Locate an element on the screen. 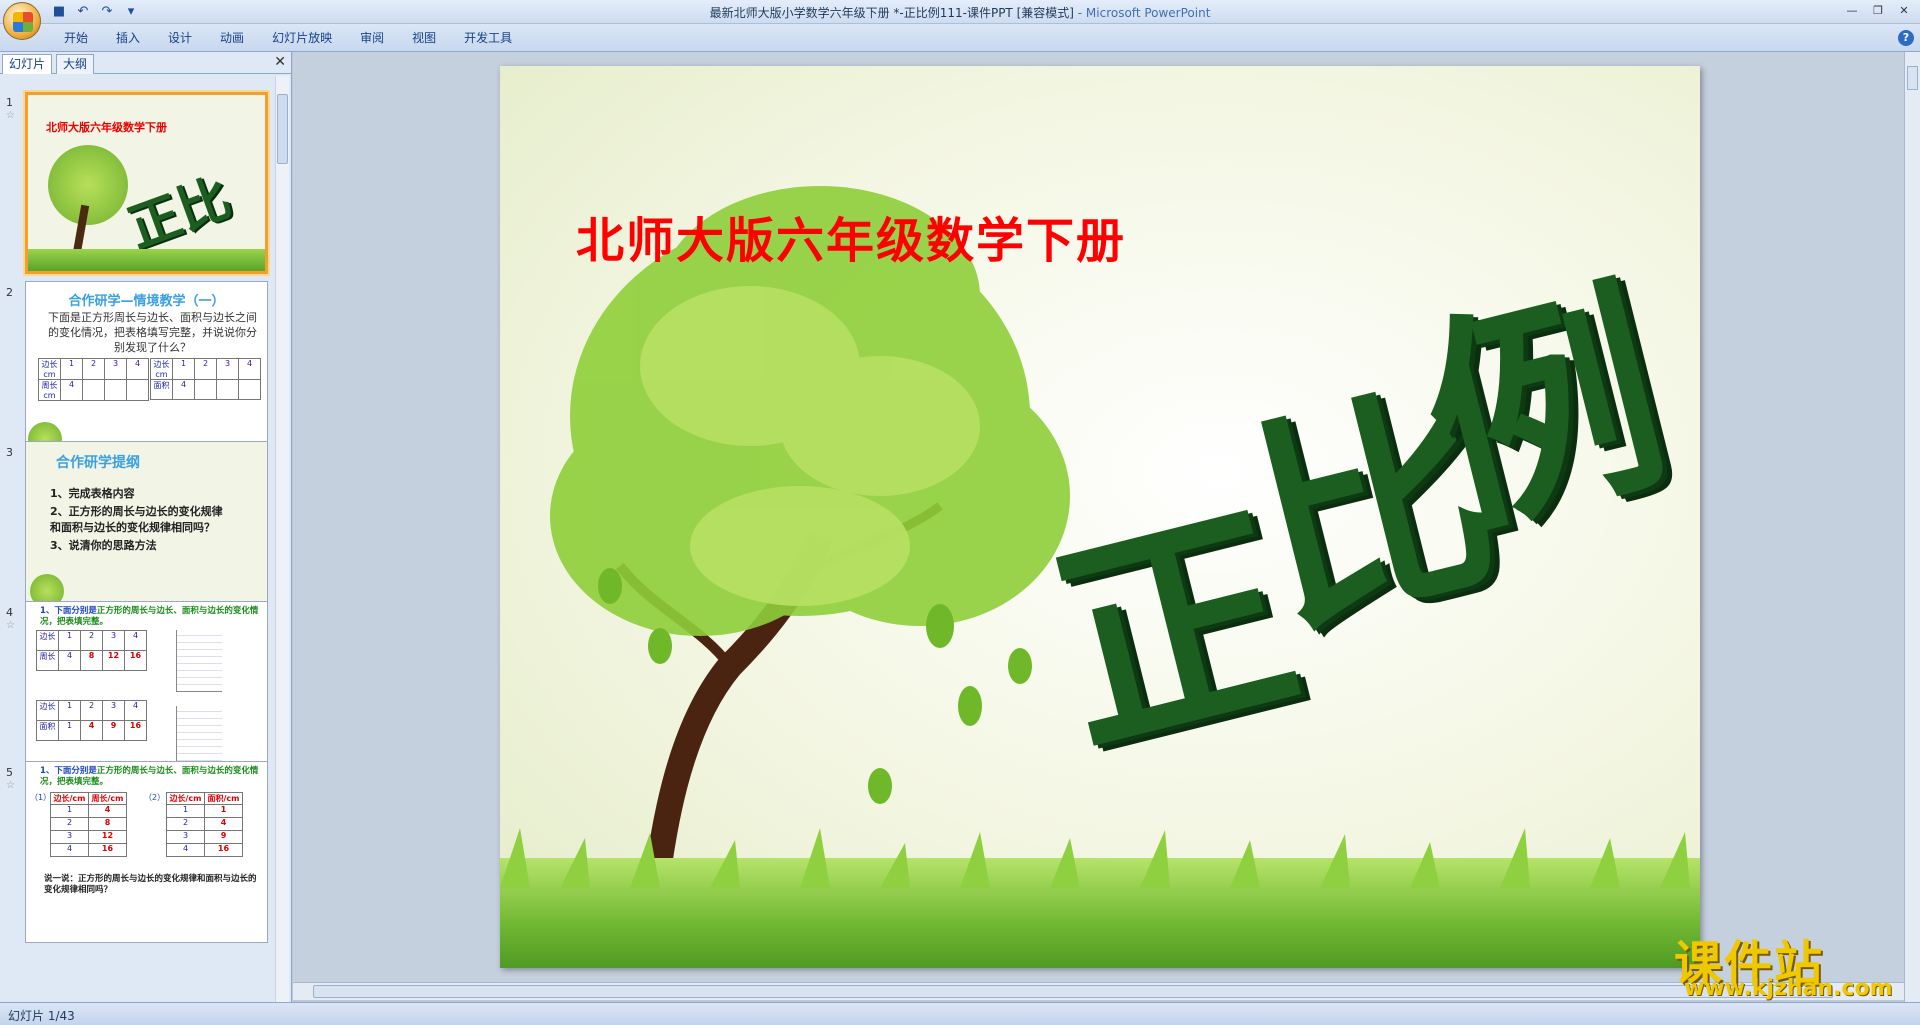 This screenshot has width=1920, height=1025. ribbon-tabs: 开始 插入 设计 动画 幻灯片放映 审阅 视图 开发工具 ? is located at coordinates (960, 38).